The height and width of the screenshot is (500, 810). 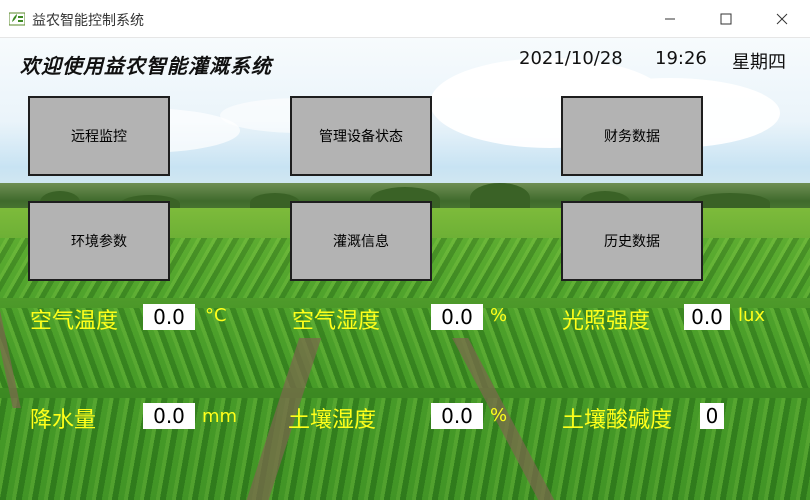 What do you see at coordinates (457, 416) in the screenshot?
I see `soil-humidity-value: 0.0` at bounding box center [457, 416].